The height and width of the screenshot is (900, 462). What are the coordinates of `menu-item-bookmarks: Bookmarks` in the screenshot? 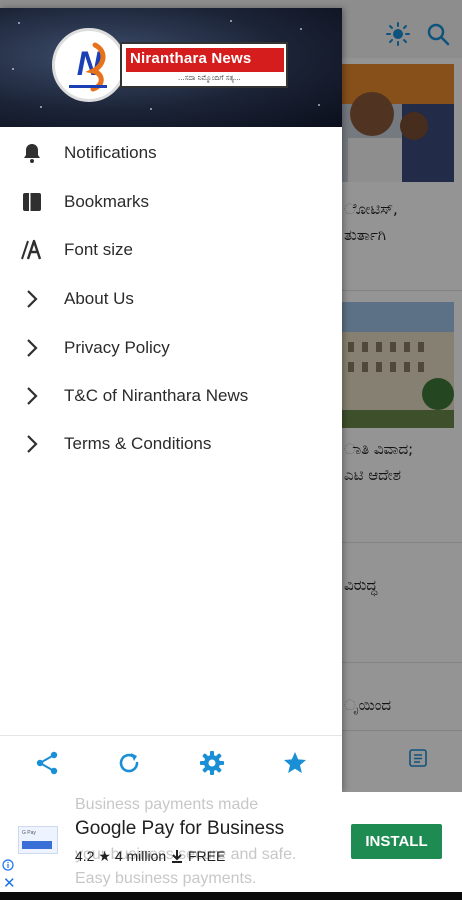 It's located at (171, 202).